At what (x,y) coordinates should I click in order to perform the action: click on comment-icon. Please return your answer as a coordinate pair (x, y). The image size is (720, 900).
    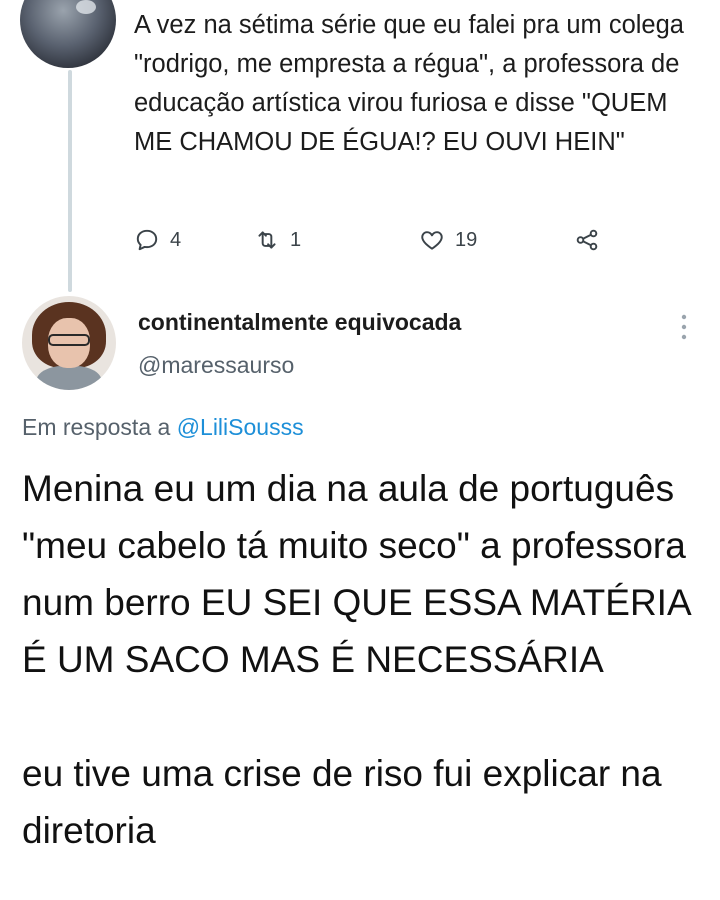
    Looking at the image, I should click on (147, 240).